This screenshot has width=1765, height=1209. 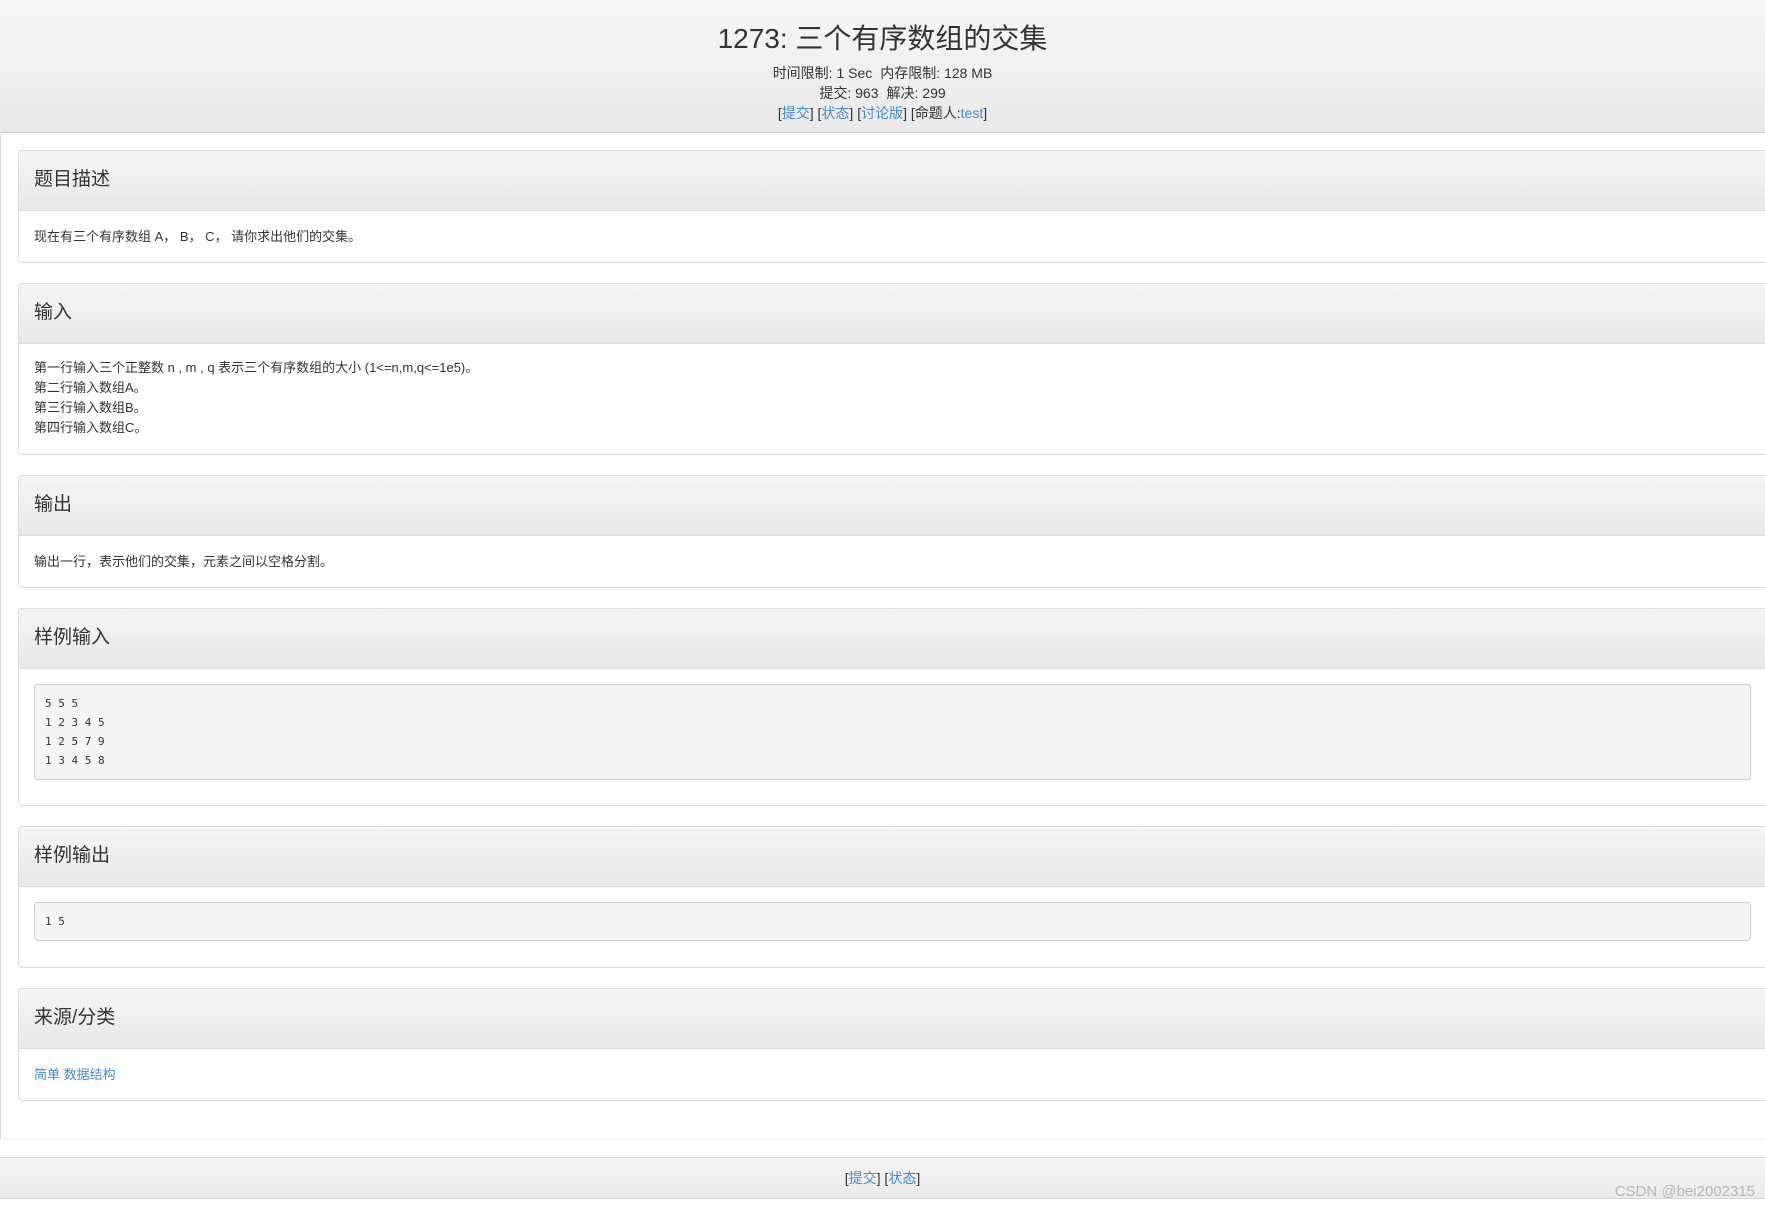 I want to click on footer-links: [提交] [状态], so click(x=882, y=1178).